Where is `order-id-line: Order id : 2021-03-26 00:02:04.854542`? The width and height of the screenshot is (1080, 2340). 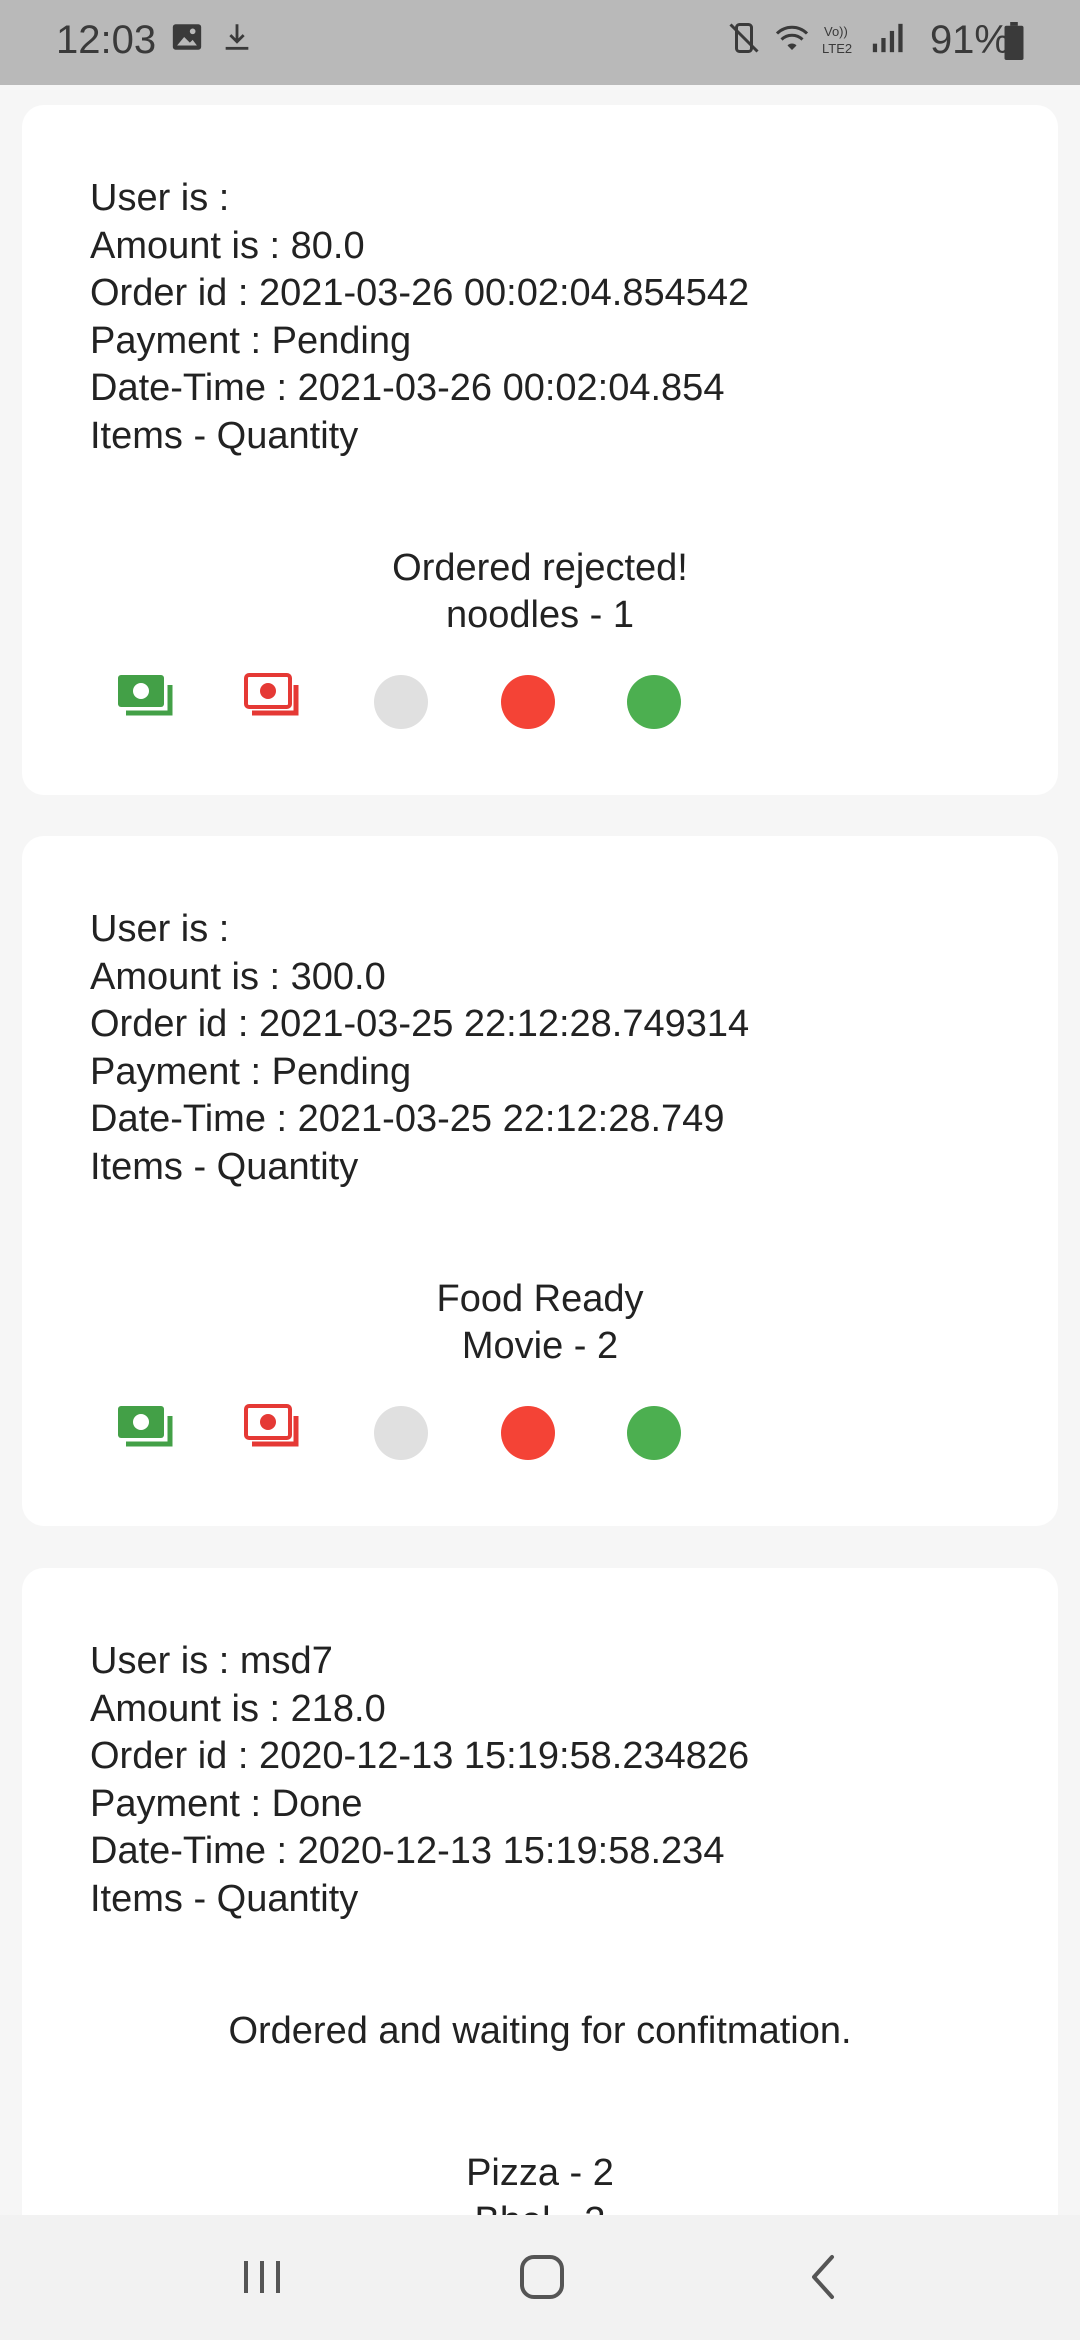 order-id-line: Order id : 2021-03-26 00:02:04.854542 is located at coordinates (420, 293).